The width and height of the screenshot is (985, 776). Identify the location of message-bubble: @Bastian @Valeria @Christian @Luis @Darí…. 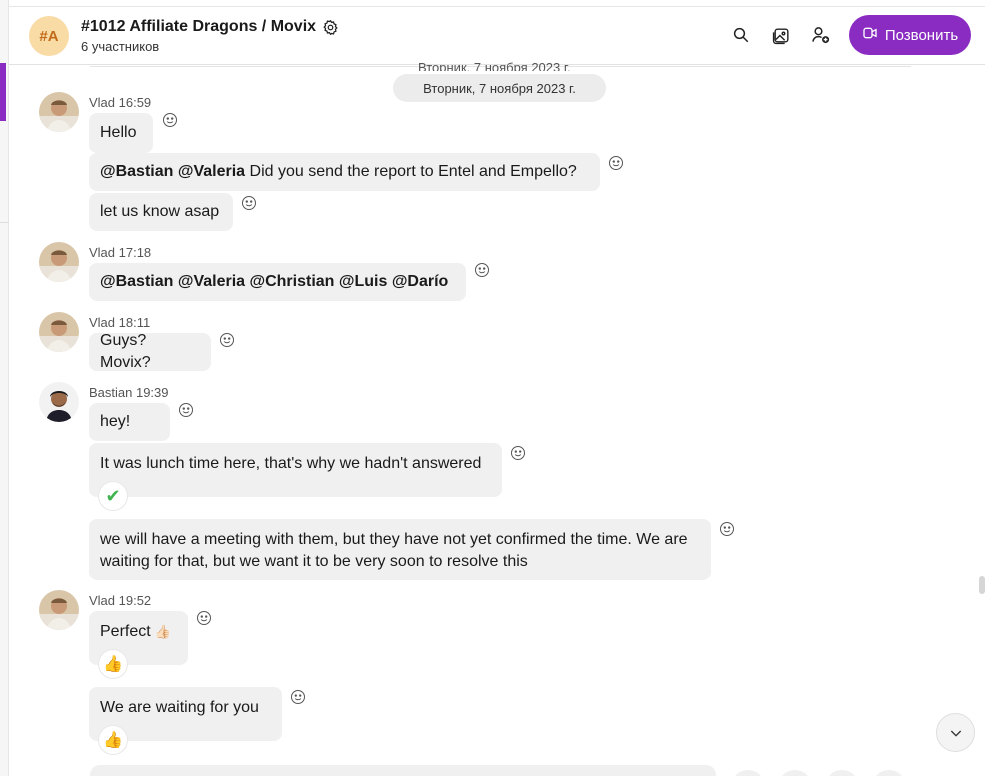
(277, 282).